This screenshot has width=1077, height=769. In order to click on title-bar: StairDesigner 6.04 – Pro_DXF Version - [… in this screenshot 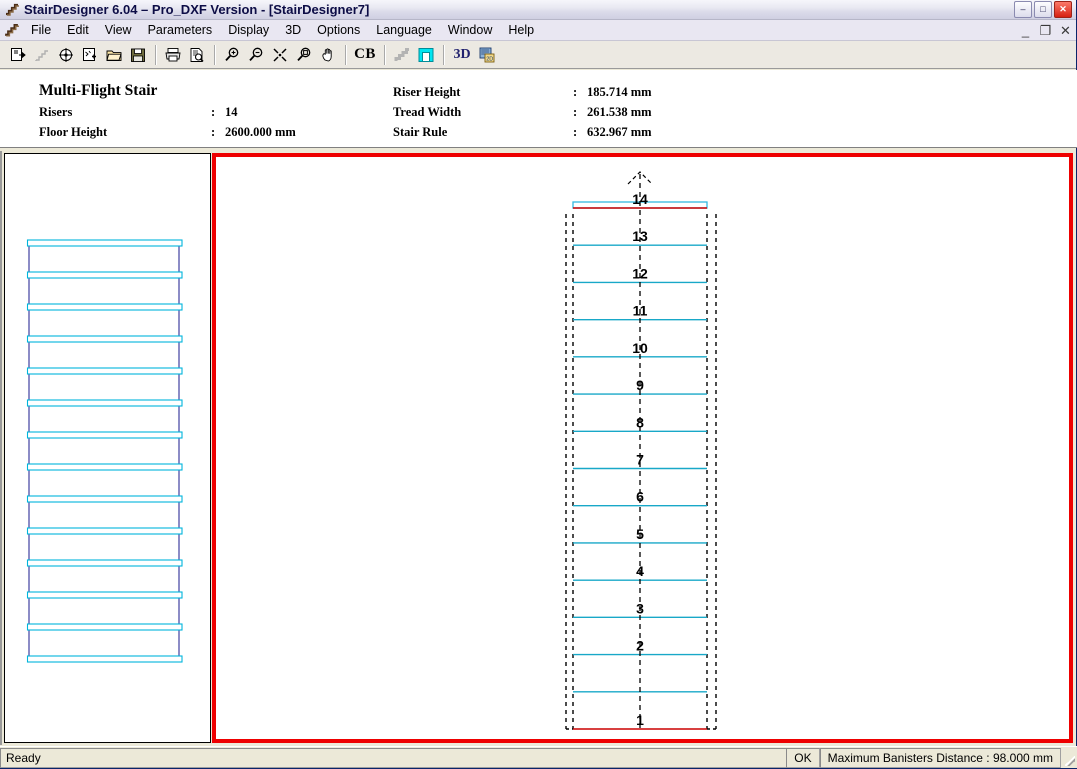, I will do `click(538, 10)`.